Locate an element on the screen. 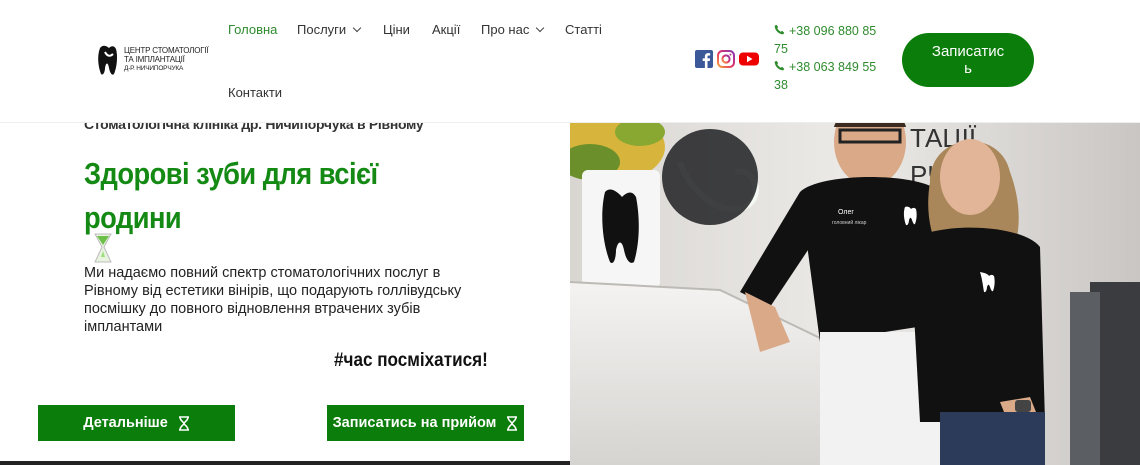  hashtag-text: #час посміхатися! is located at coordinates (411, 360).